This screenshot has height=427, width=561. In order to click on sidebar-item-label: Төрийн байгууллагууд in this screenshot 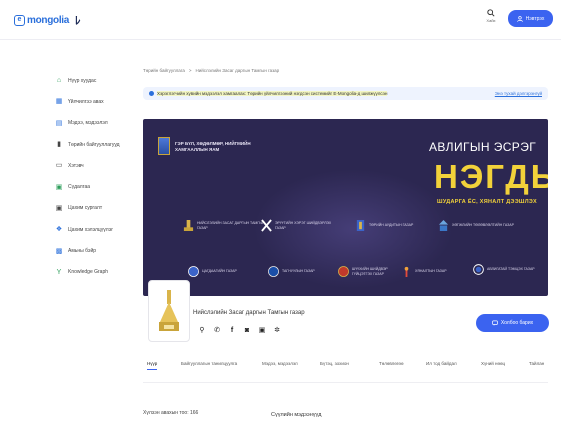, I will do `click(94, 144)`.